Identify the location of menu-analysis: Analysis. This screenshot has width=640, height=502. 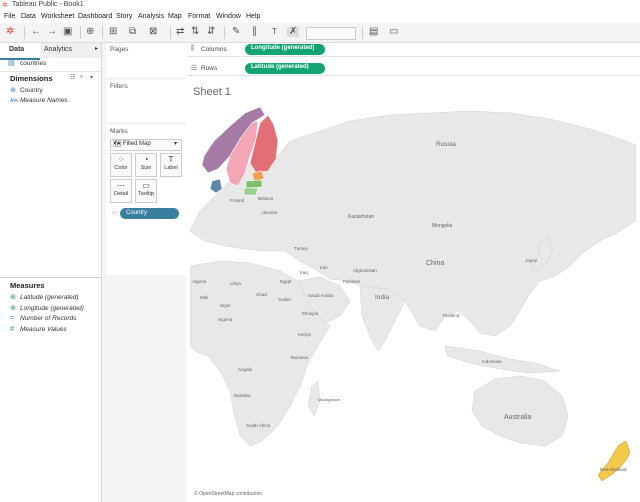
(151, 16).